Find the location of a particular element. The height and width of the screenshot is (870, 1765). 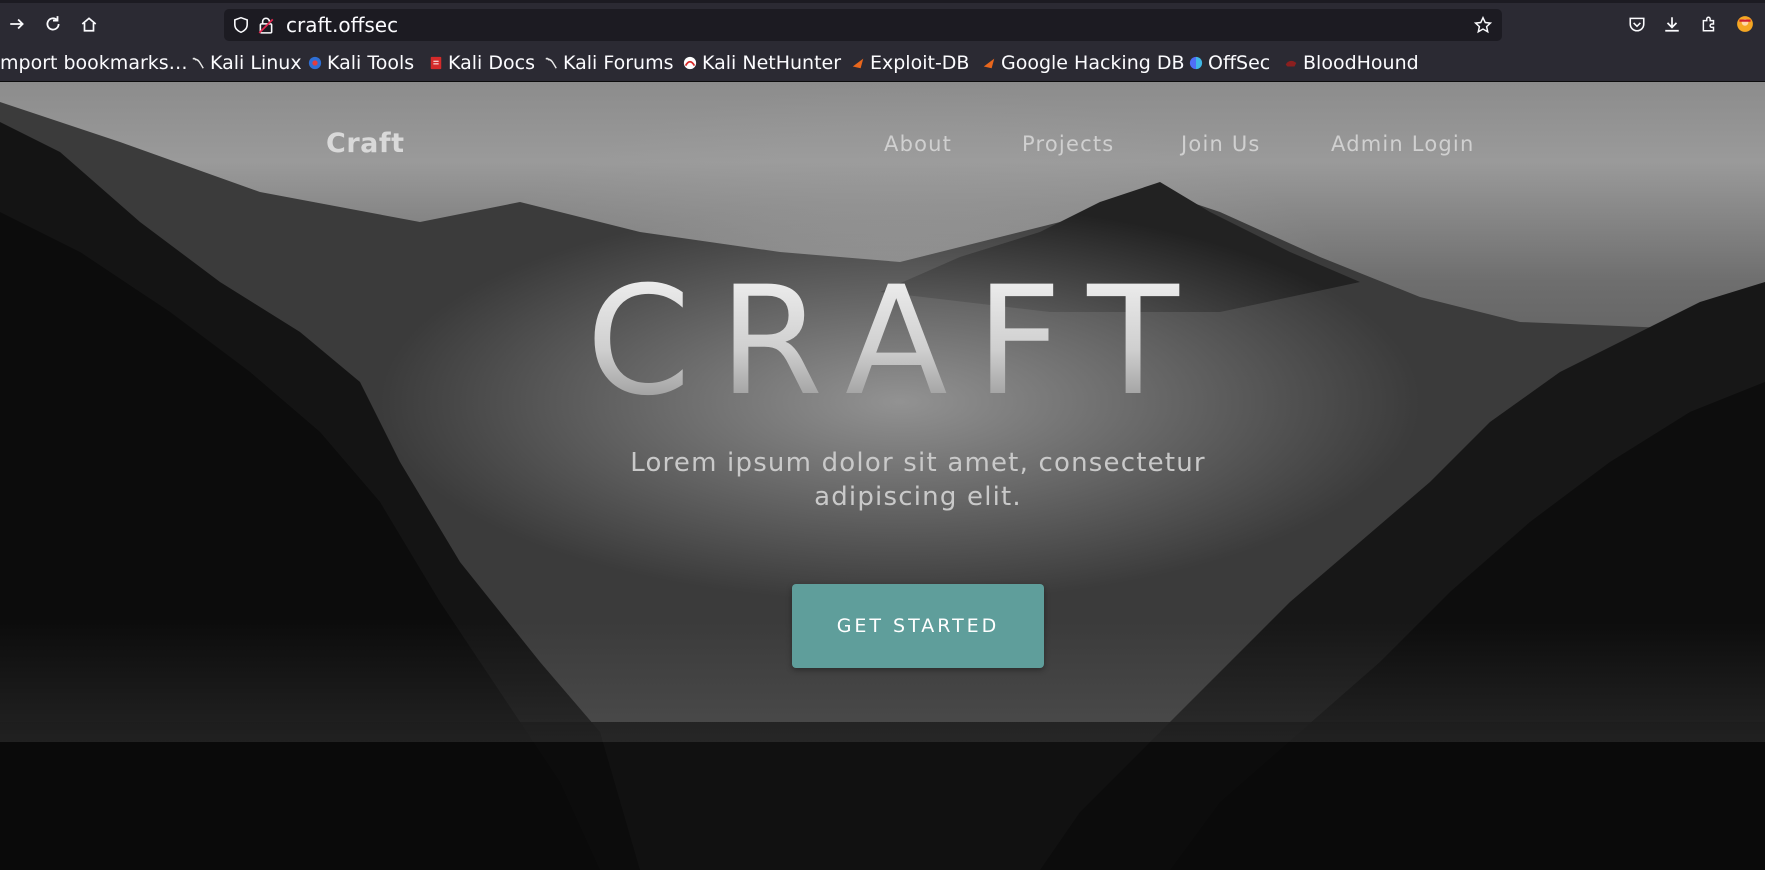

bookmark-label: Google Hacking DB is located at coordinates (1093, 63).